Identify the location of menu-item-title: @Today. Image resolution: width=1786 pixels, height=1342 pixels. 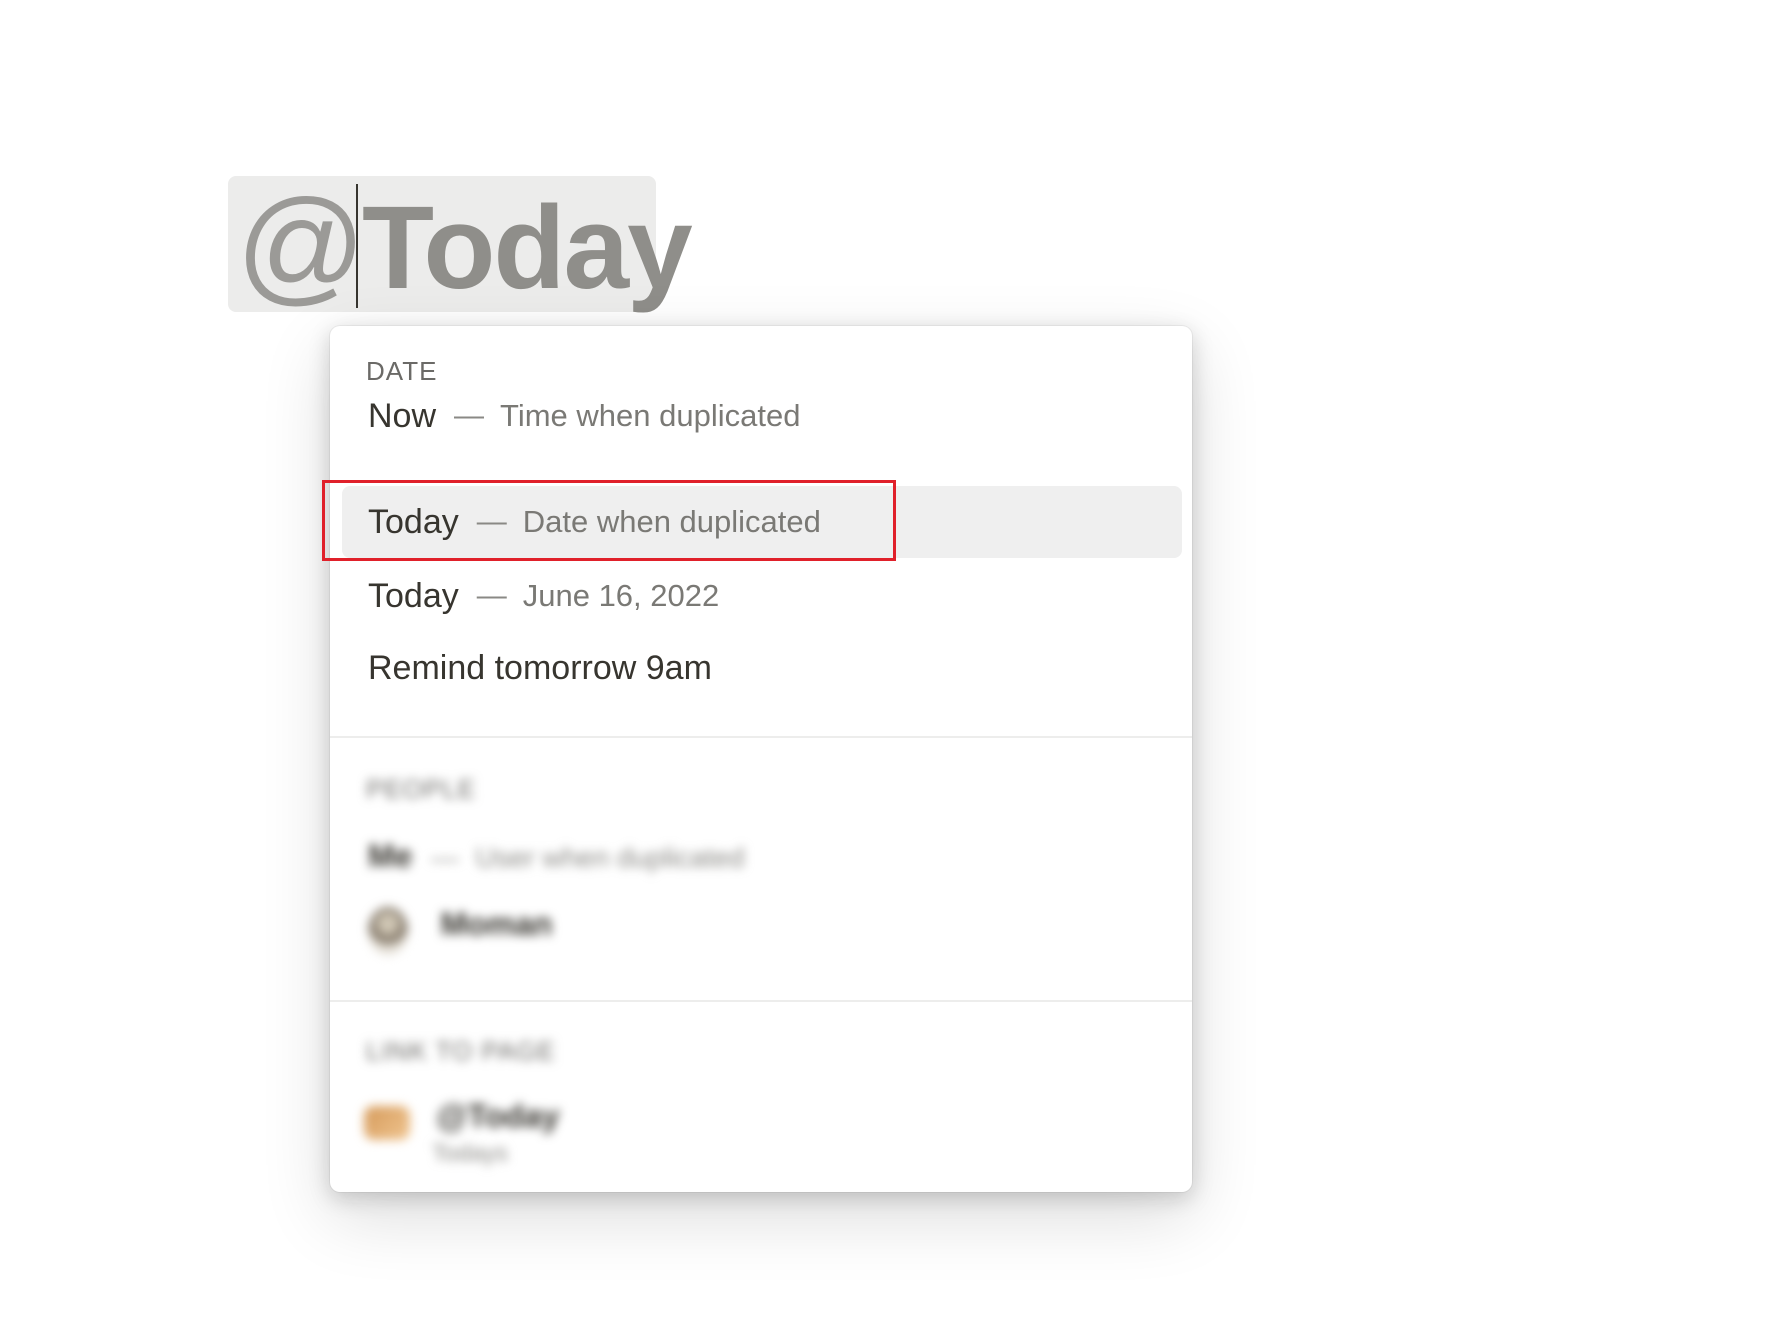
(498, 1116).